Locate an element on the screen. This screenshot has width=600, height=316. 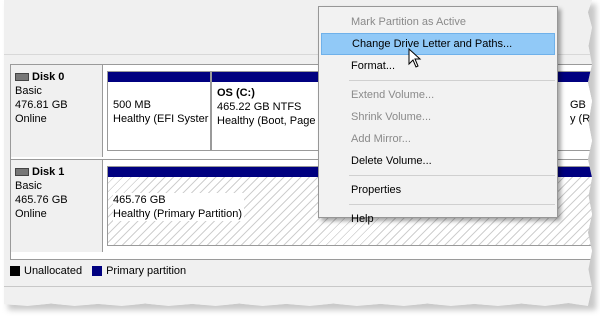
disk-size: 476.81 GB is located at coordinates (41, 105).